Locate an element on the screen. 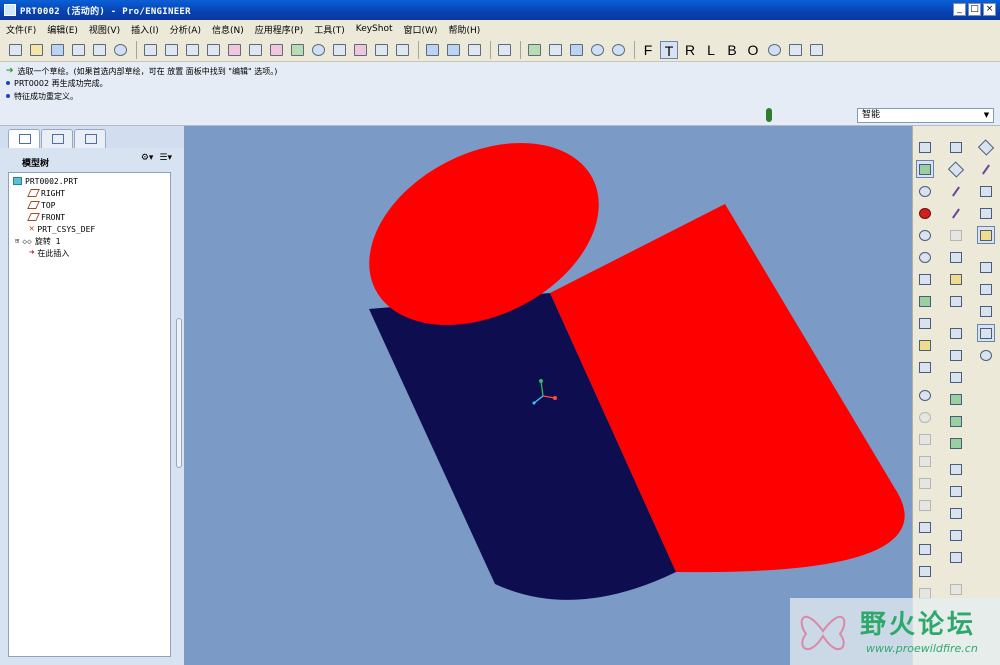 The image size is (1000, 665). new-file-icon is located at coordinates (15, 50).